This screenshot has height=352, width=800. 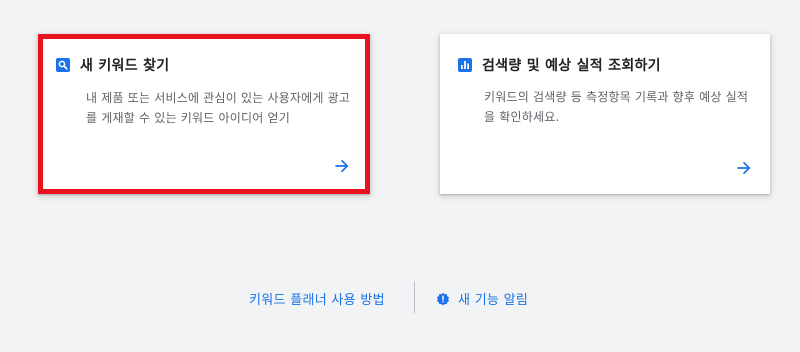 What do you see at coordinates (414, 297) in the screenshot?
I see `footer-divider` at bounding box center [414, 297].